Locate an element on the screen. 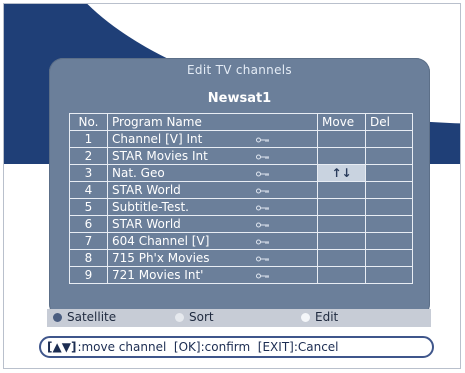 Image resolution: width=465 pixels, height=373 pixels. option-edit-label: Edit is located at coordinates (327, 317).